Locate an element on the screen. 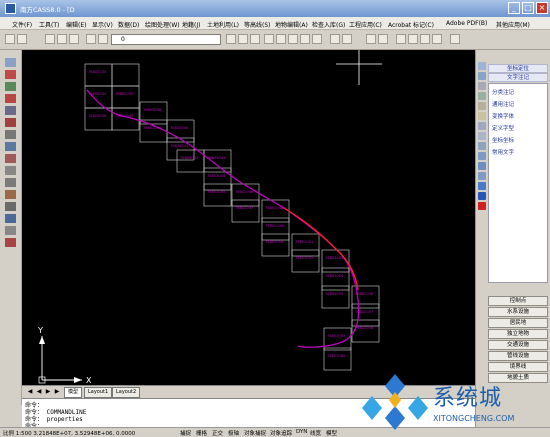 The image size is (550, 437). circle-tool-icon is located at coordinates (10, 134).